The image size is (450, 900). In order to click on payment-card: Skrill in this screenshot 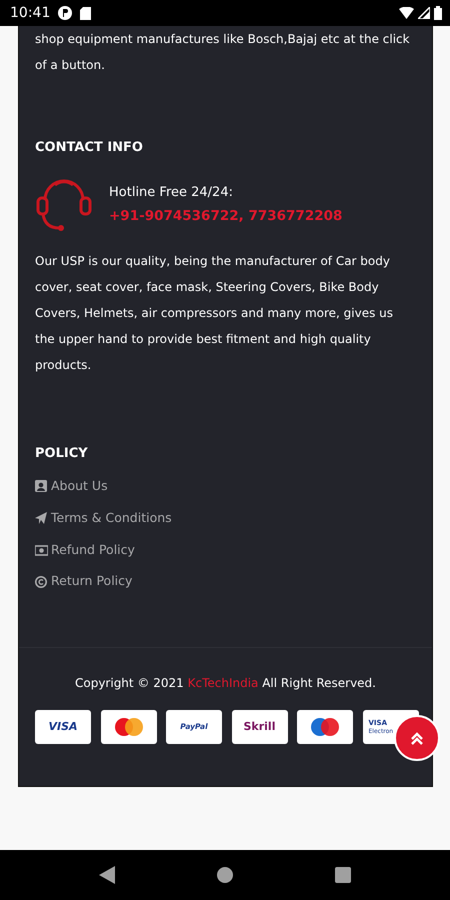, I will do `click(260, 727)`.